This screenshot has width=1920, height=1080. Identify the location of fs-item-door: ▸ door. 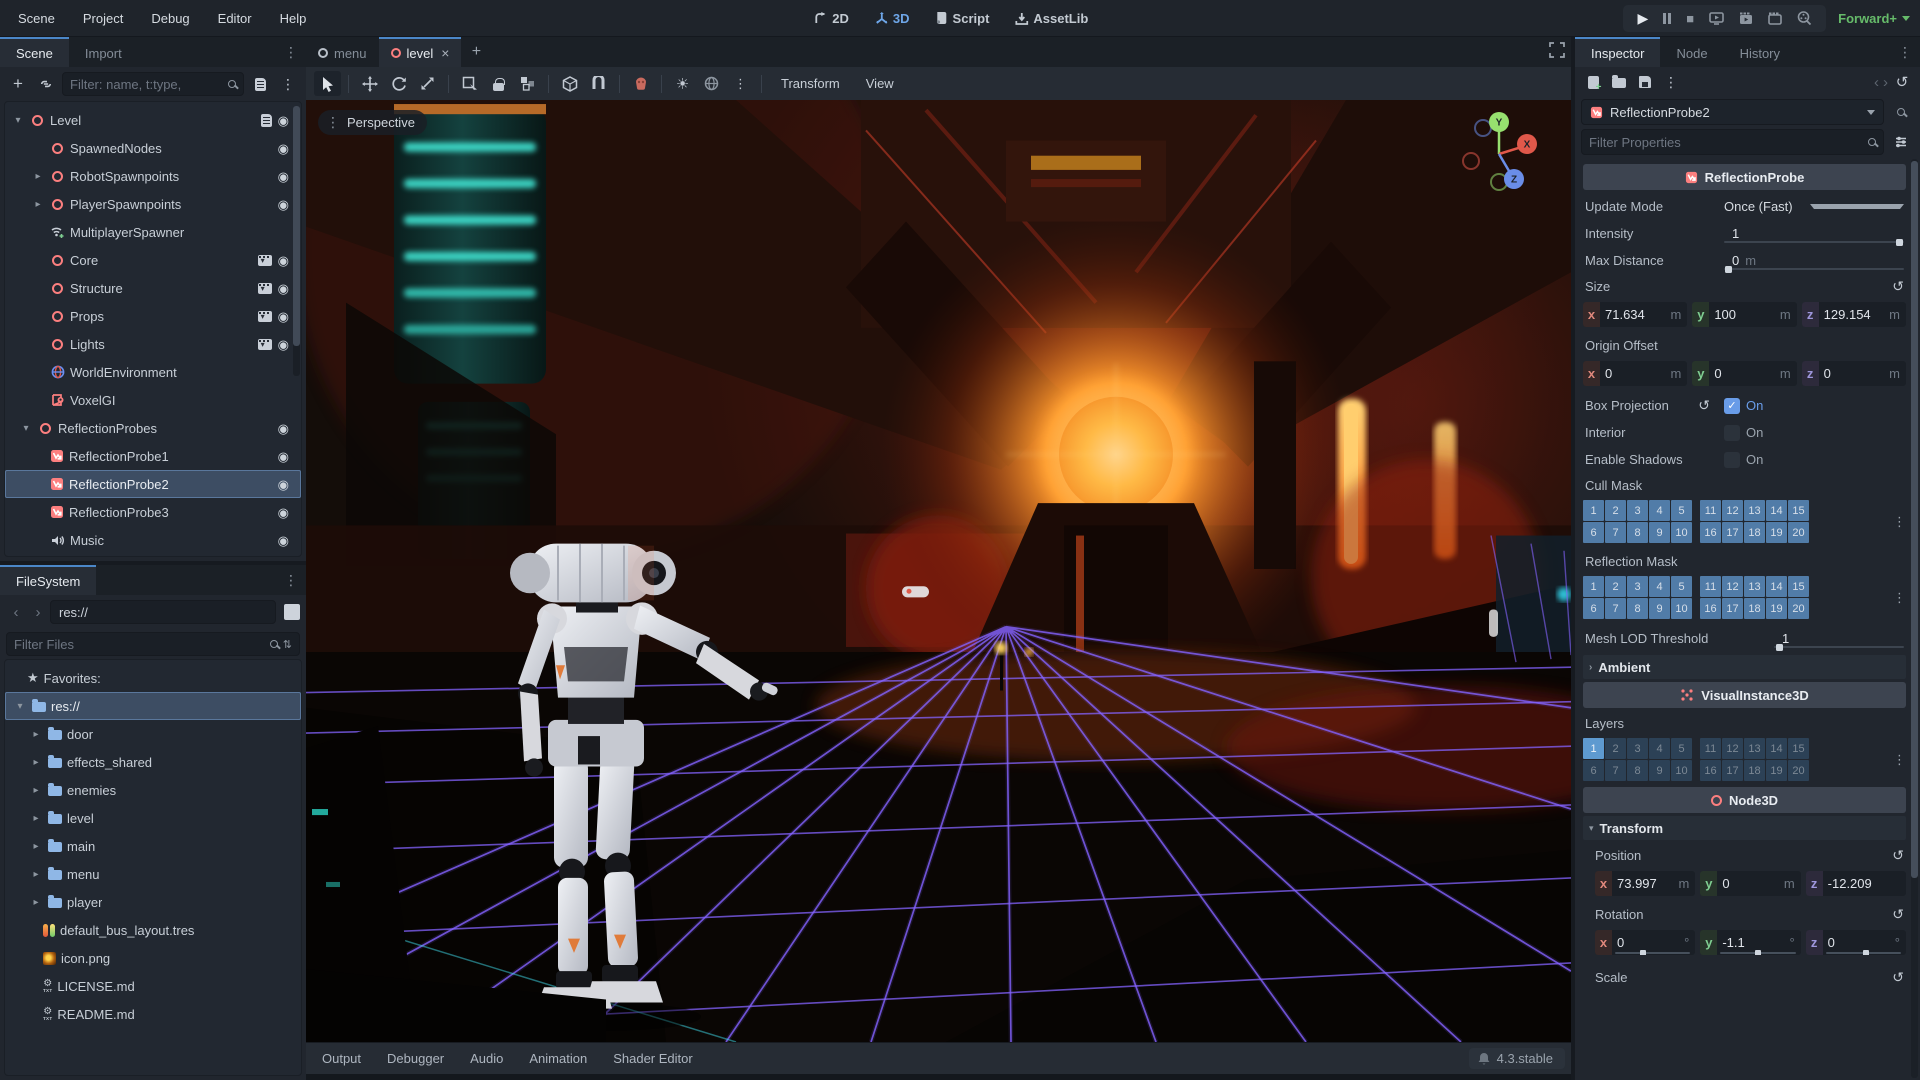
(153, 734).